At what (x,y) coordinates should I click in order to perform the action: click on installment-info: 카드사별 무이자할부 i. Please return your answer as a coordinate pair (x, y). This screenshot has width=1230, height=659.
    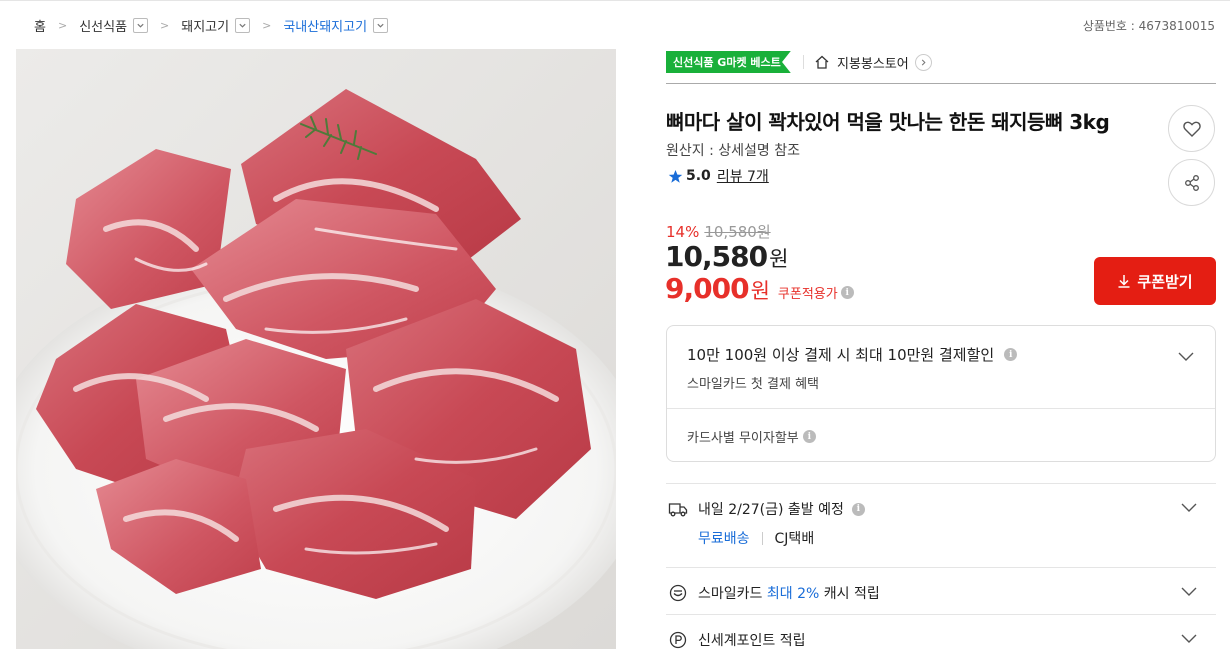
    Looking at the image, I should click on (751, 436).